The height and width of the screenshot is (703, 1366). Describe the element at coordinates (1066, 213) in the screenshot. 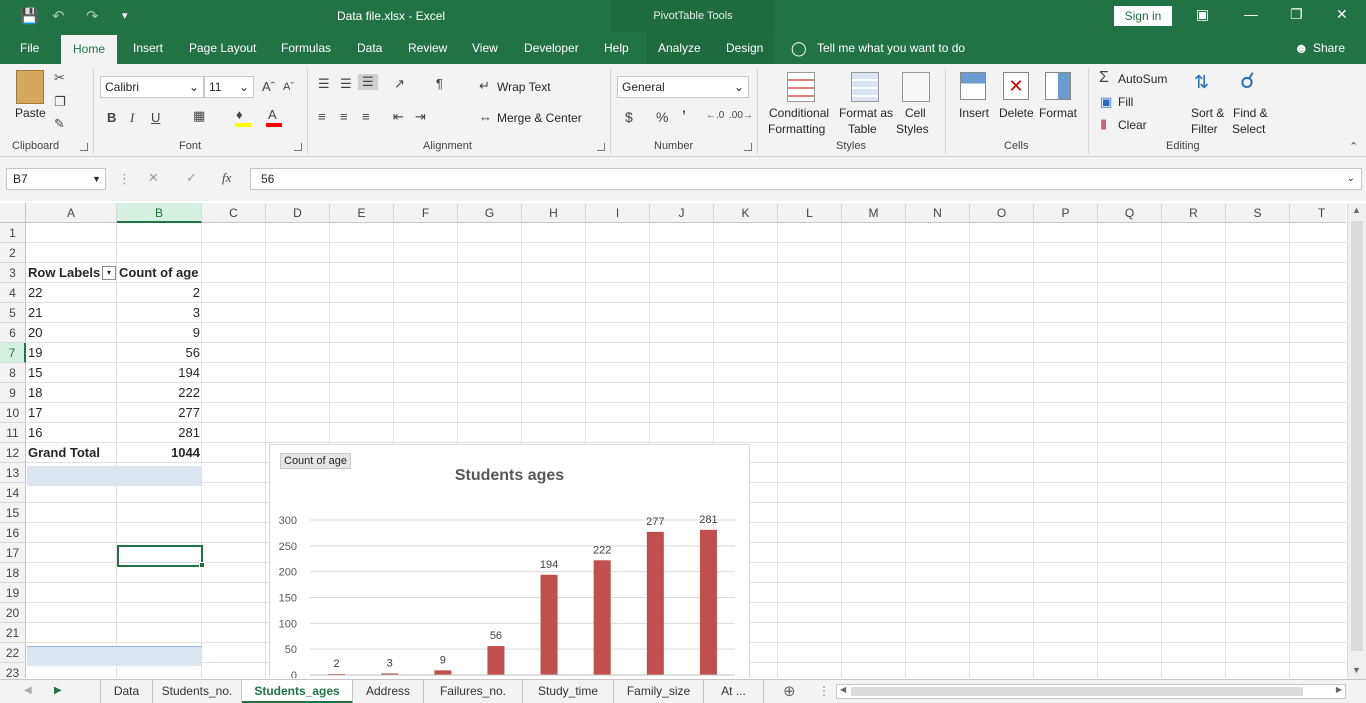

I see `column-header: P` at that location.